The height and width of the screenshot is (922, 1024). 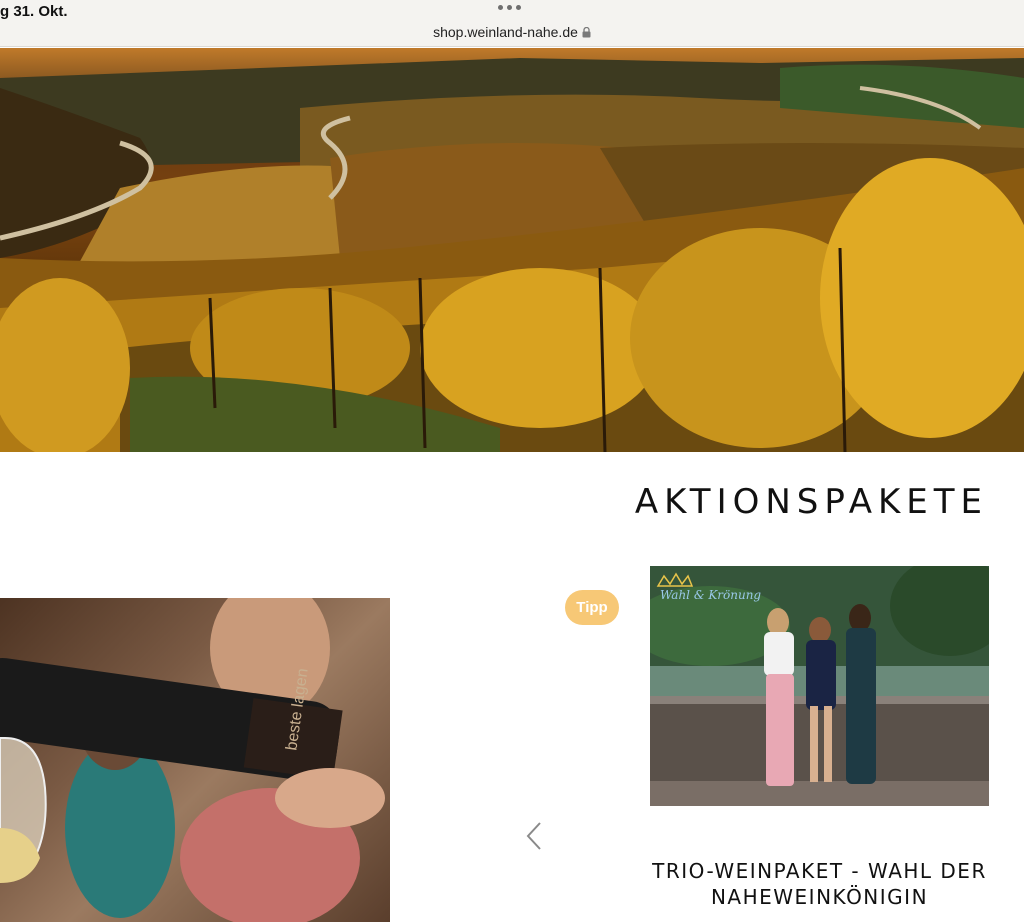 What do you see at coordinates (811, 502) in the screenshot?
I see `section-title: AKTIONSPAKETE` at bounding box center [811, 502].